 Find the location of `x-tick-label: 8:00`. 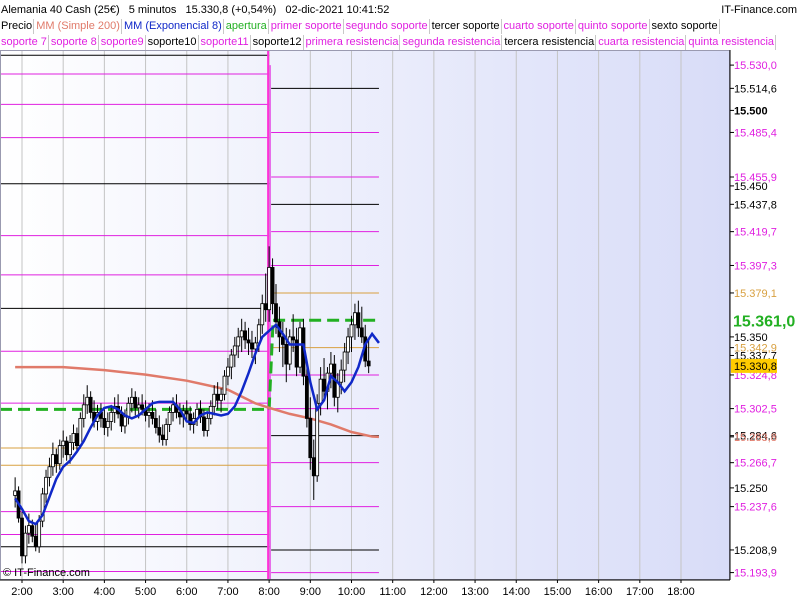

x-tick-label: 8:00 is located at coordinates (268, 592).